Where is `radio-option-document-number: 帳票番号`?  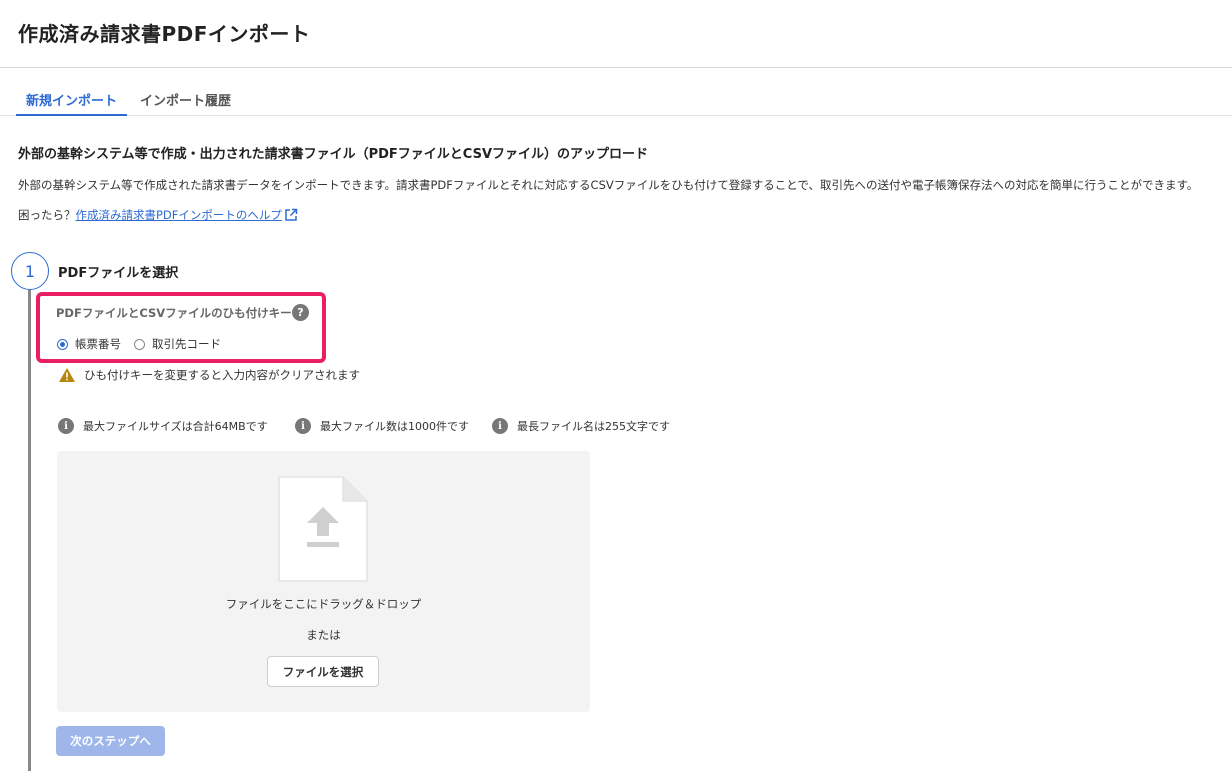
radio-option-document-number: 帳票番号 is located at coordinates (89, 344).